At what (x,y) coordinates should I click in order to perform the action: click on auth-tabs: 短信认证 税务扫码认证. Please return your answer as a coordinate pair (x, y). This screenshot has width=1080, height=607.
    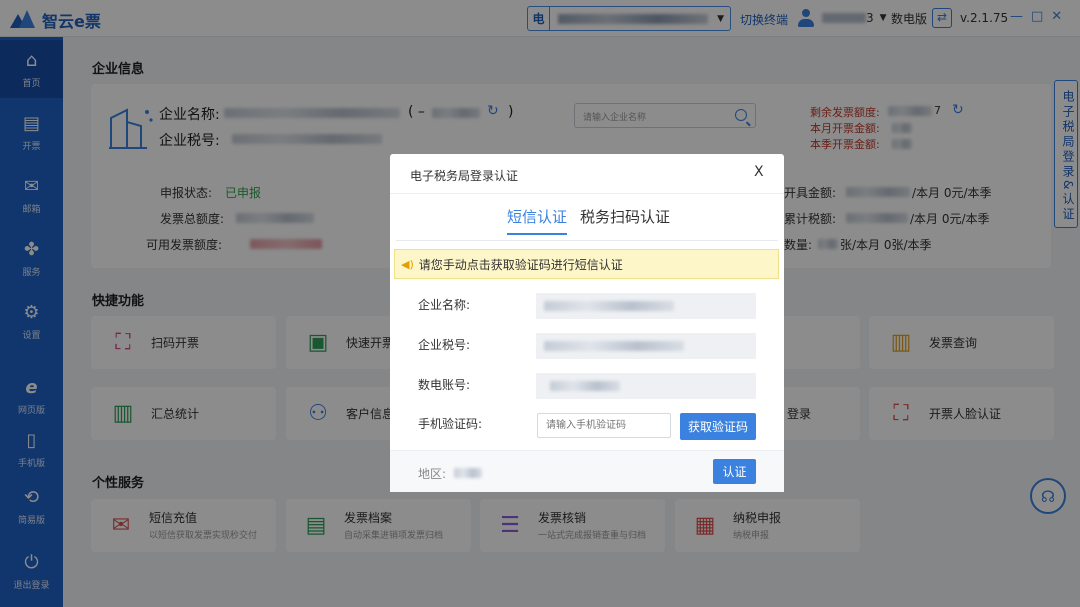
    Looking at the image, I should click on (587, 221).